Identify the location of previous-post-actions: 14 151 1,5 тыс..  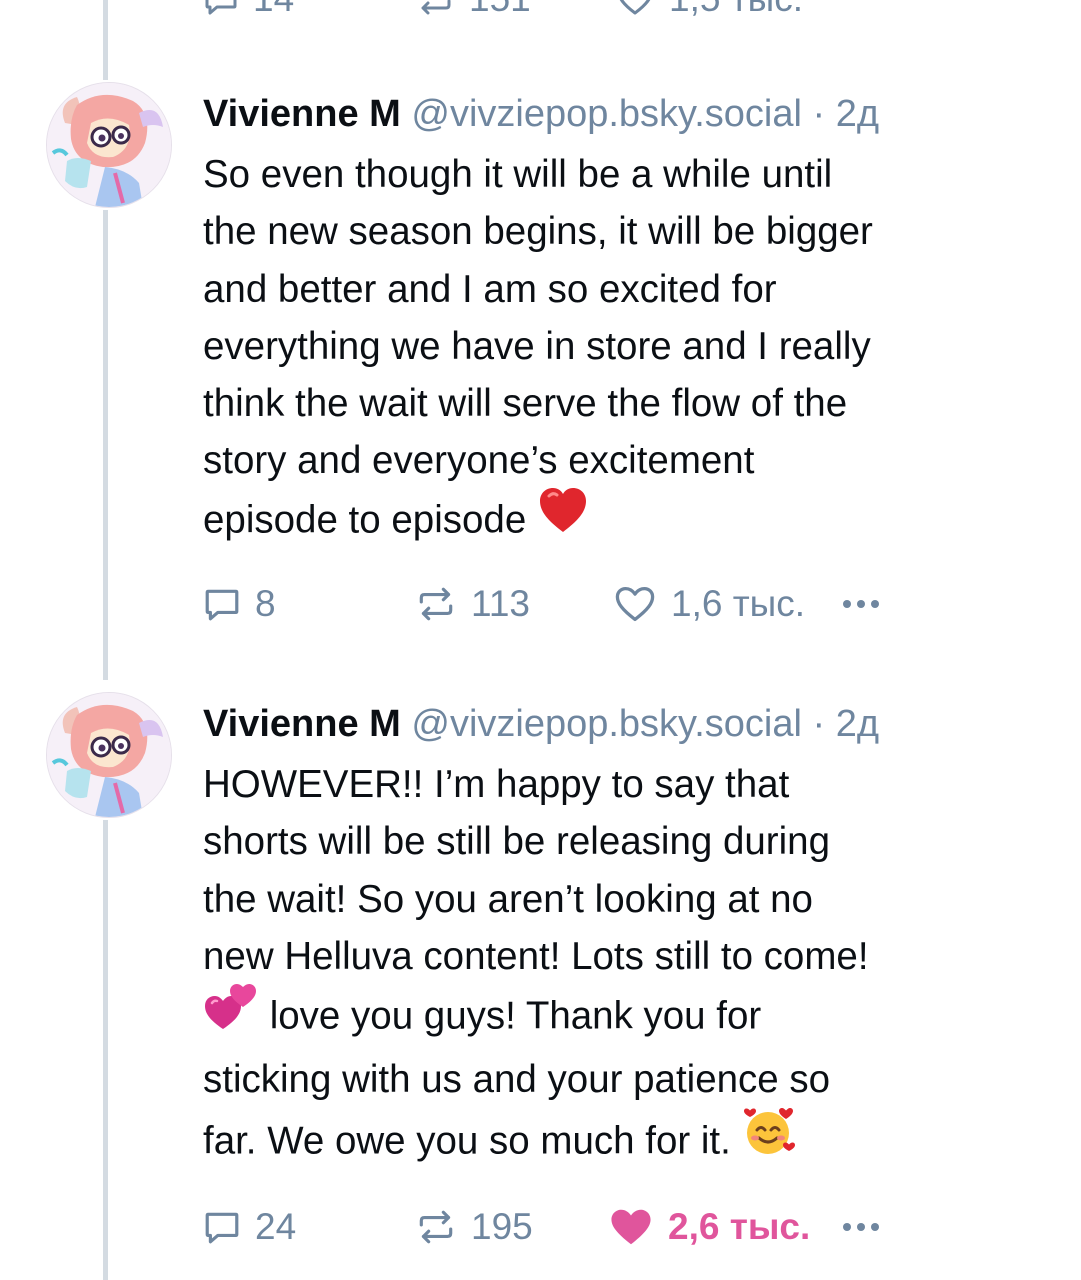
(613, 9).